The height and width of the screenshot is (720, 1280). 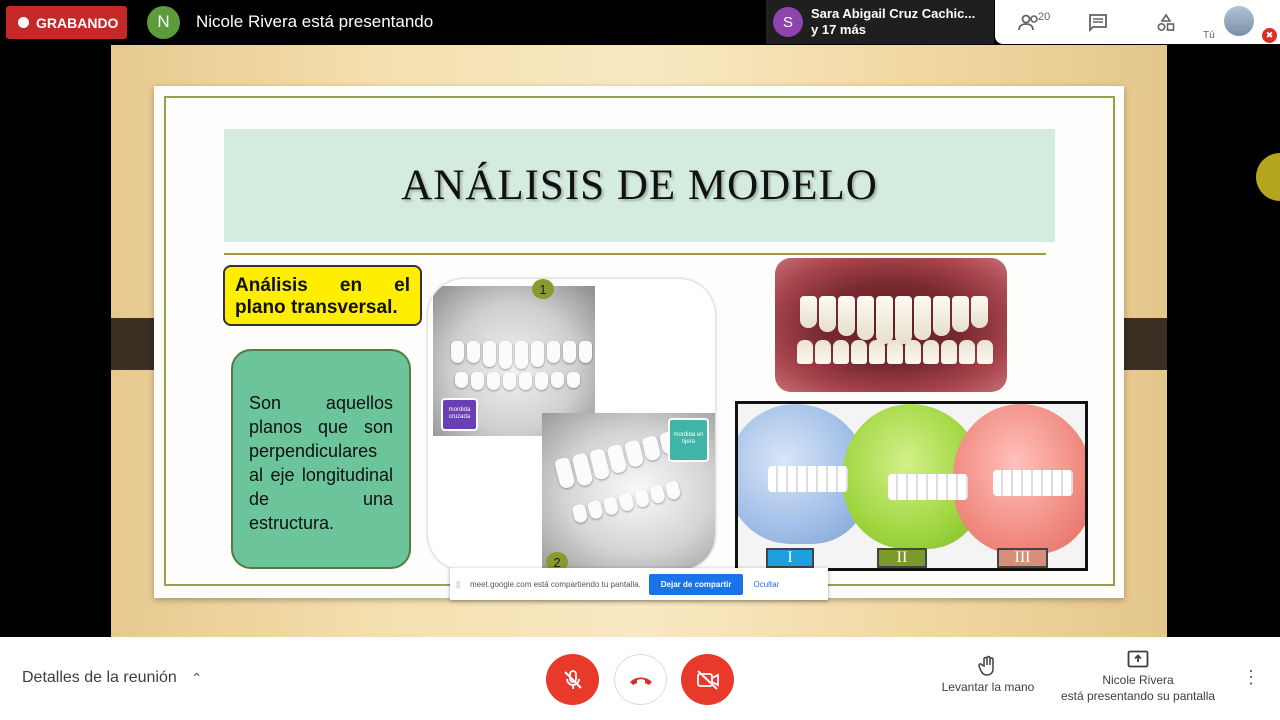 I want to click on hand-icon, so click(x=986, y=665).